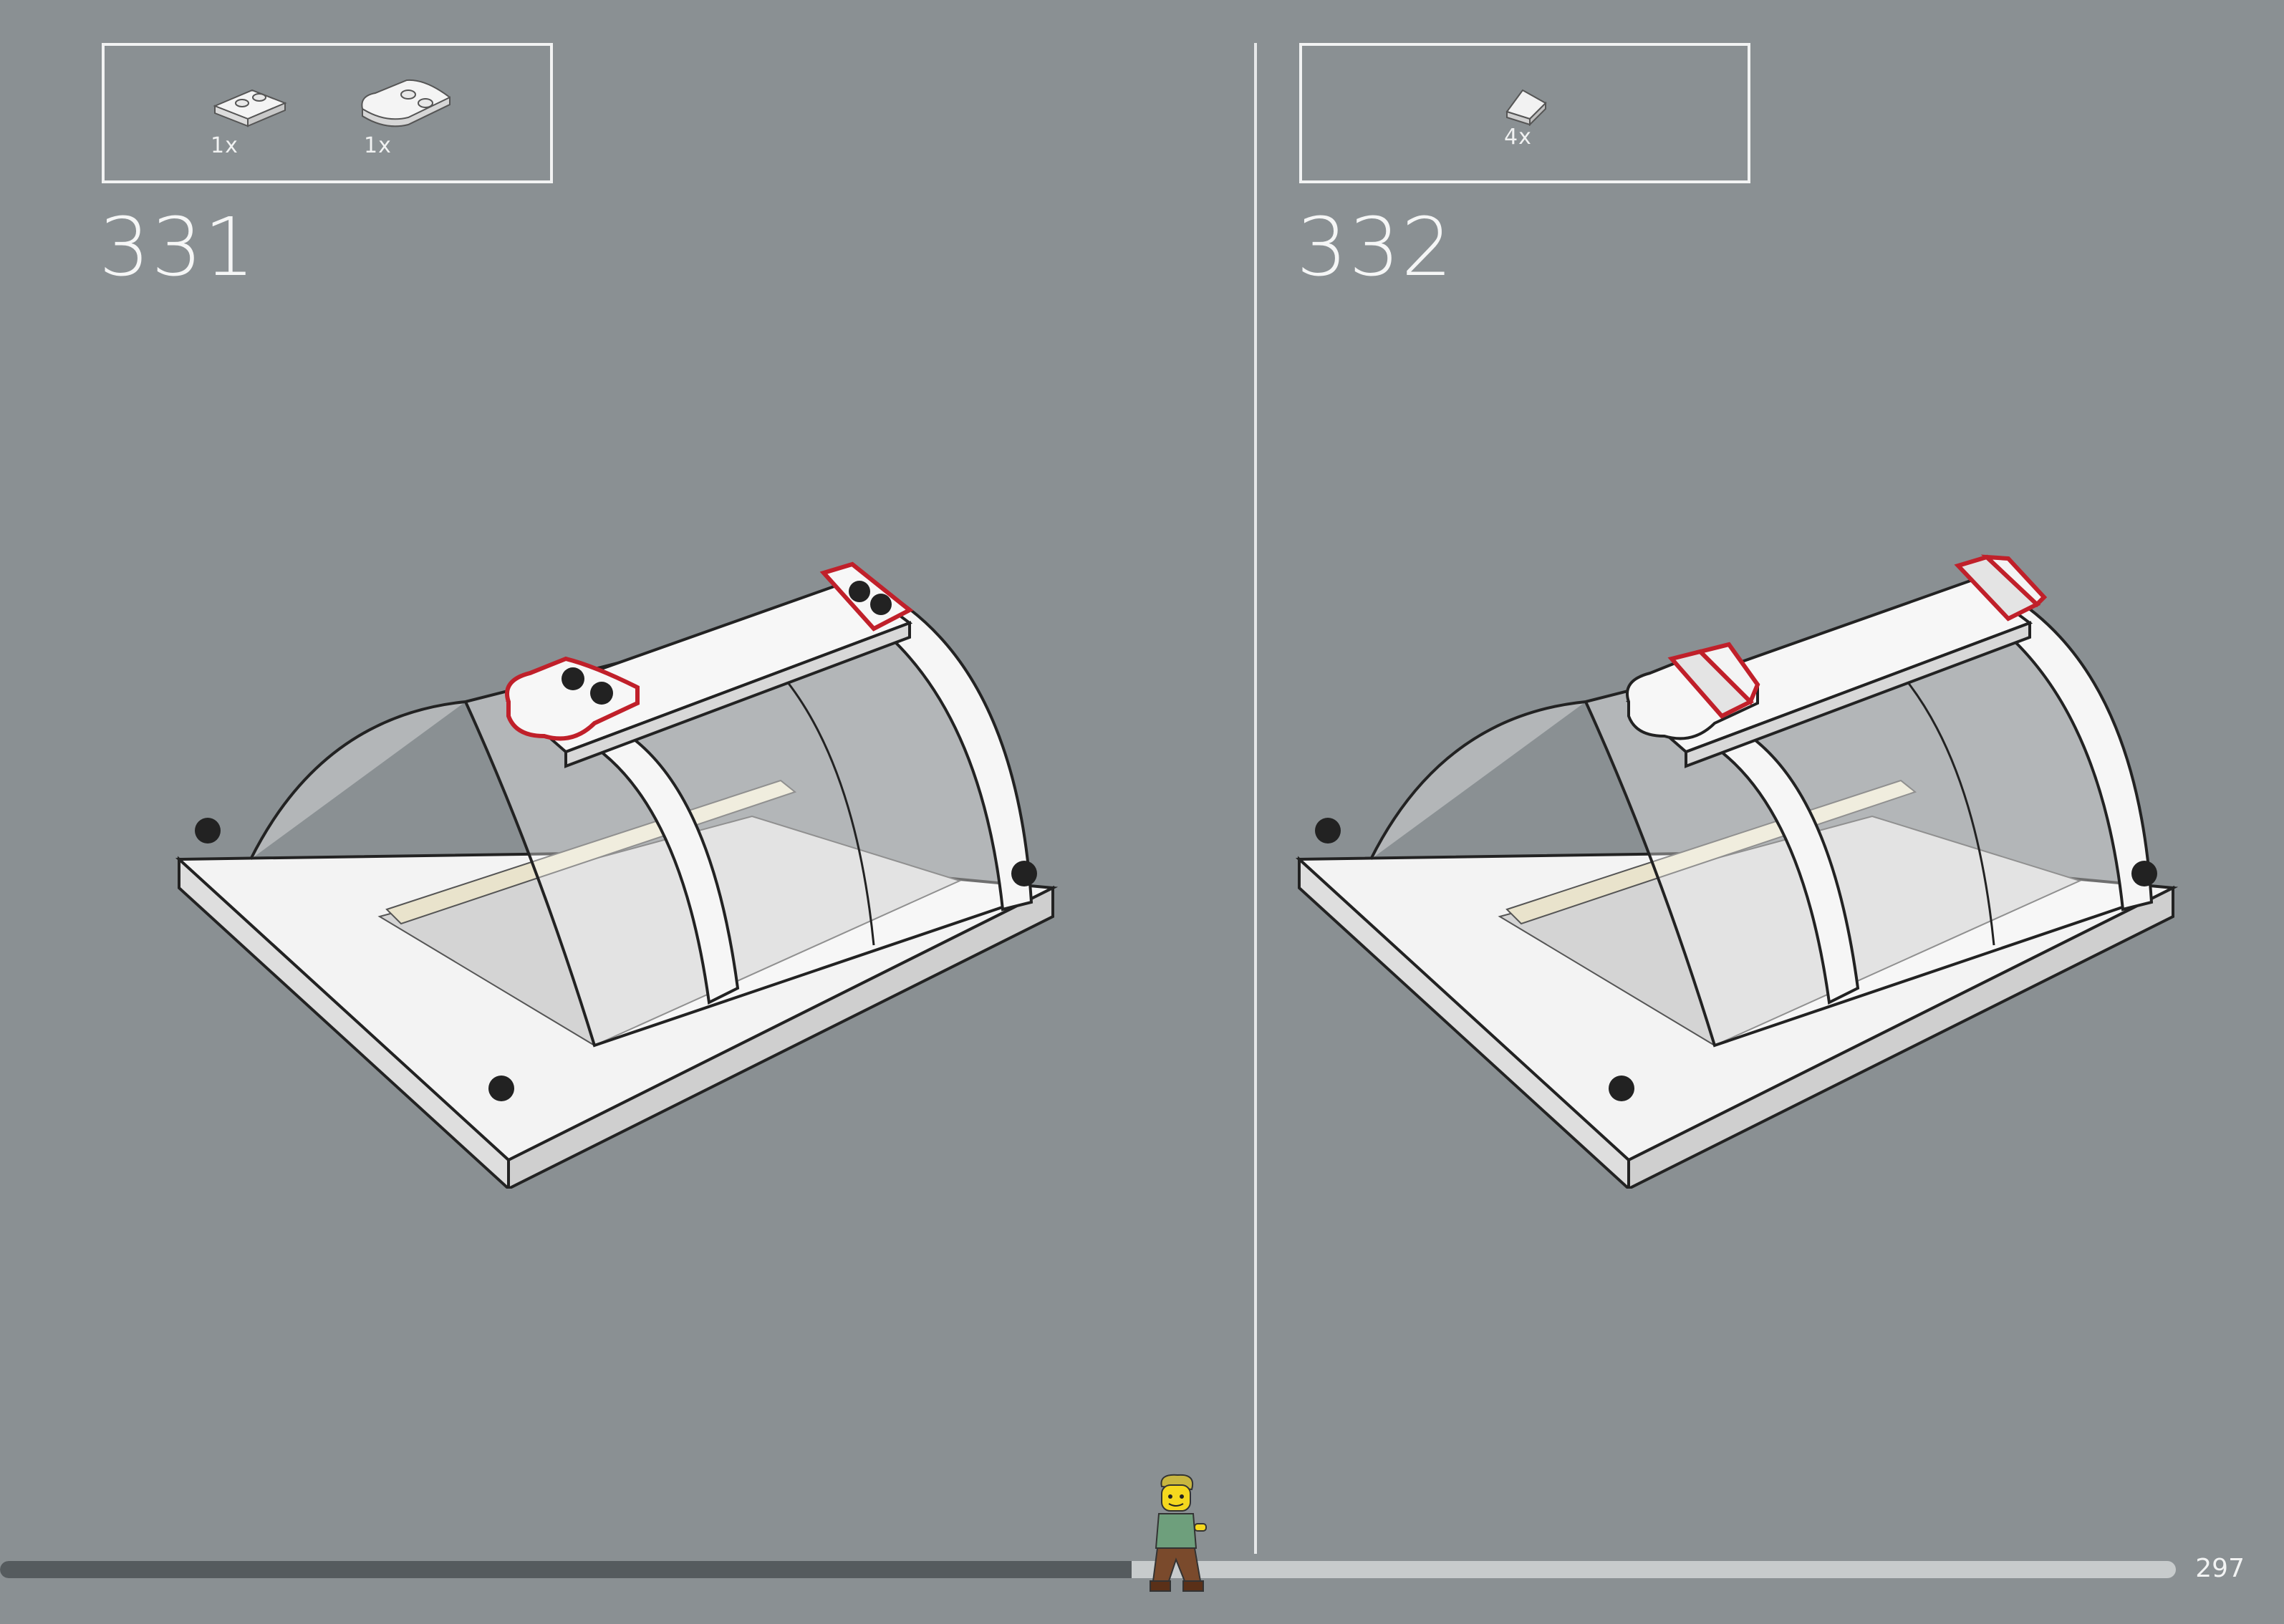 The image size is (2284, 1624). I want to click on minifigure-progress-marker-icon, so click(1178, 1533).